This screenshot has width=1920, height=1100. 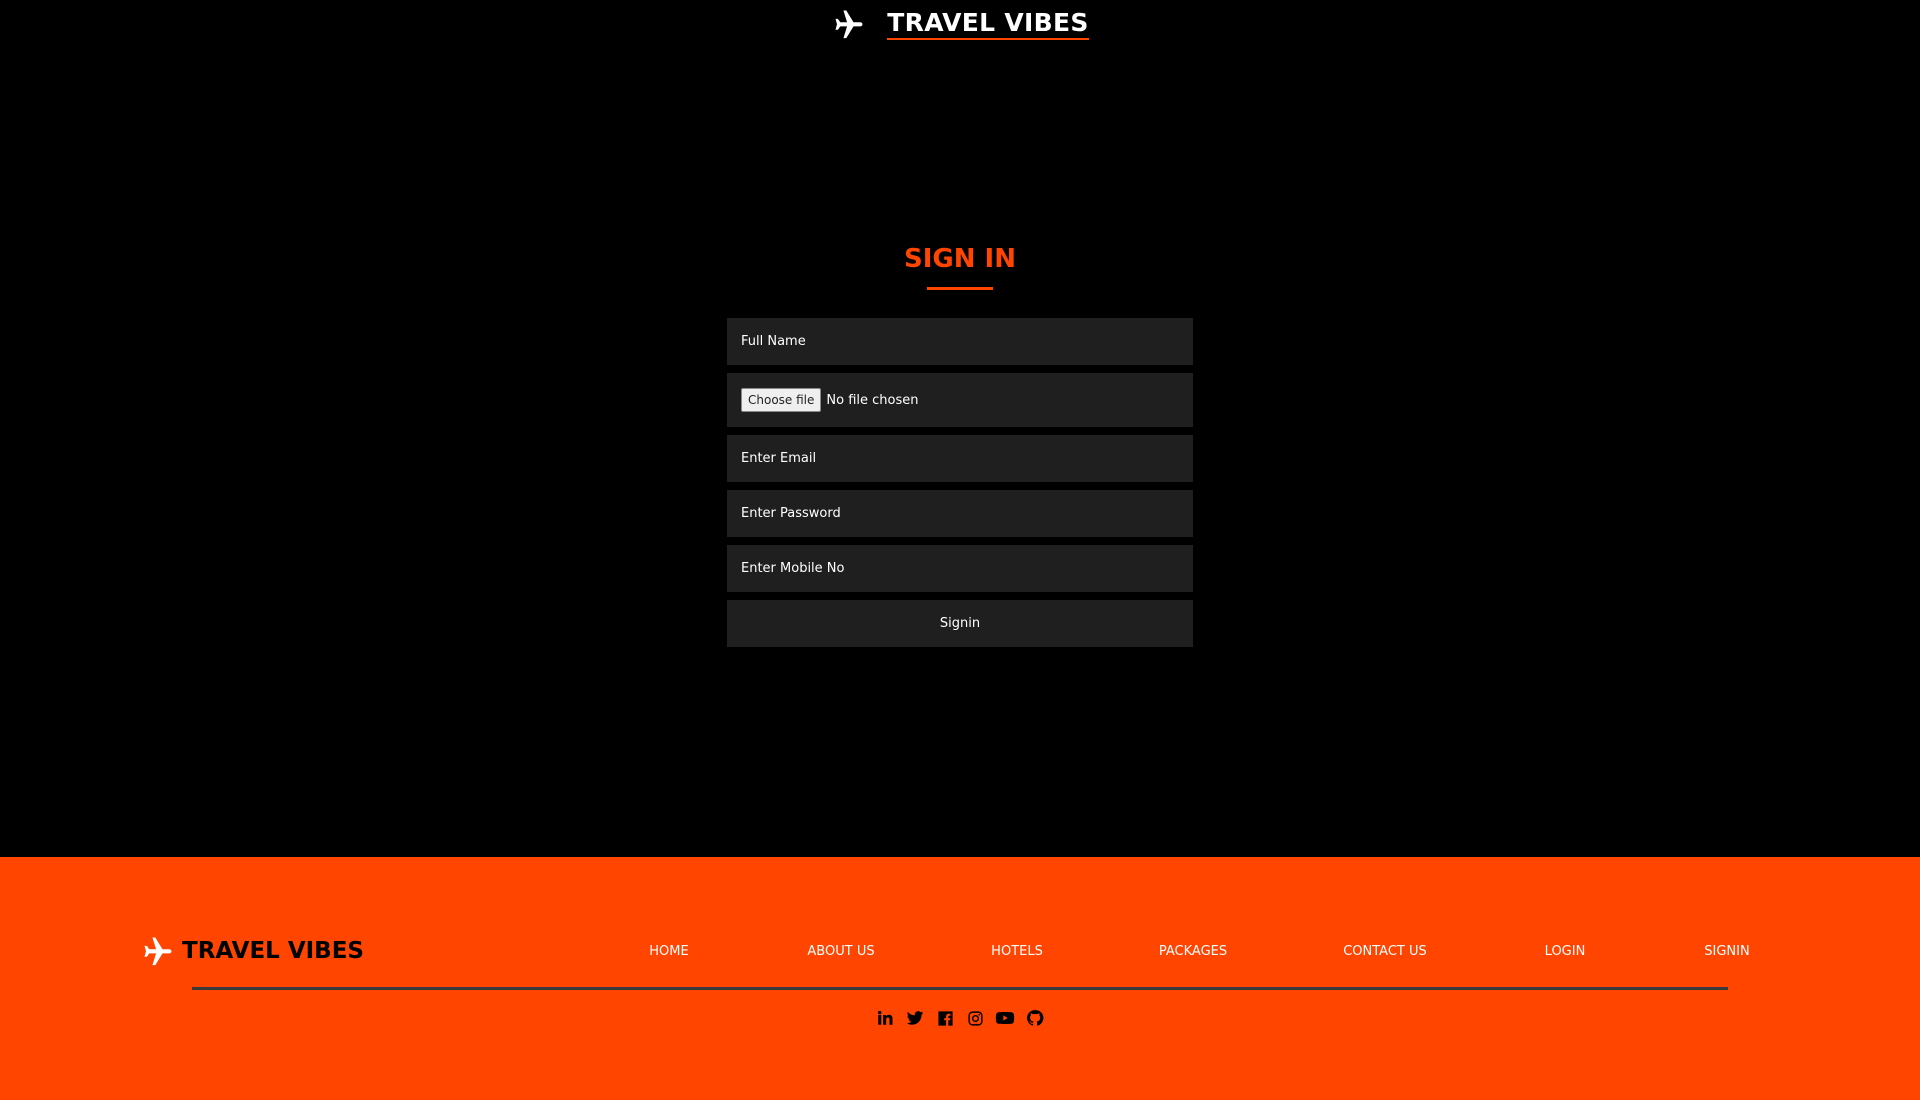 What do you see at coordinates (781, 400) in the screenshot?
I see `choose-file-button: Choose file` at bounding box center [781, 400].